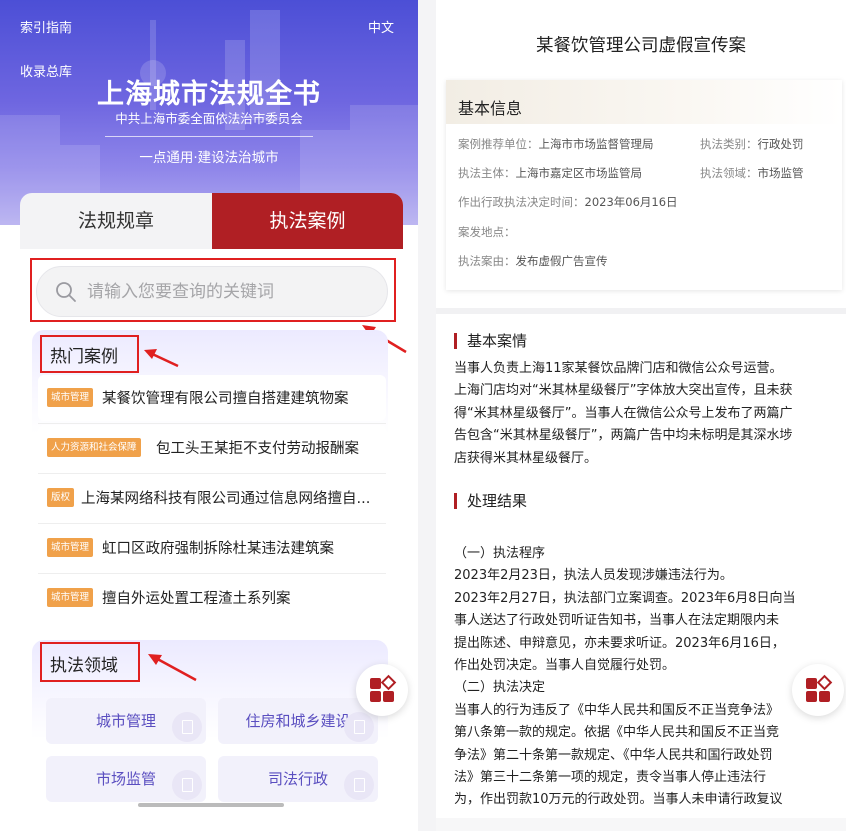 Image resolution: width=846 pixels, height=831 pixels. Describe the element at coordinates (619, 643) in the screenshot. I see `text-line: 提出陈述、申辩意见，亦未要求听证。2023年6月16日，` at that location.